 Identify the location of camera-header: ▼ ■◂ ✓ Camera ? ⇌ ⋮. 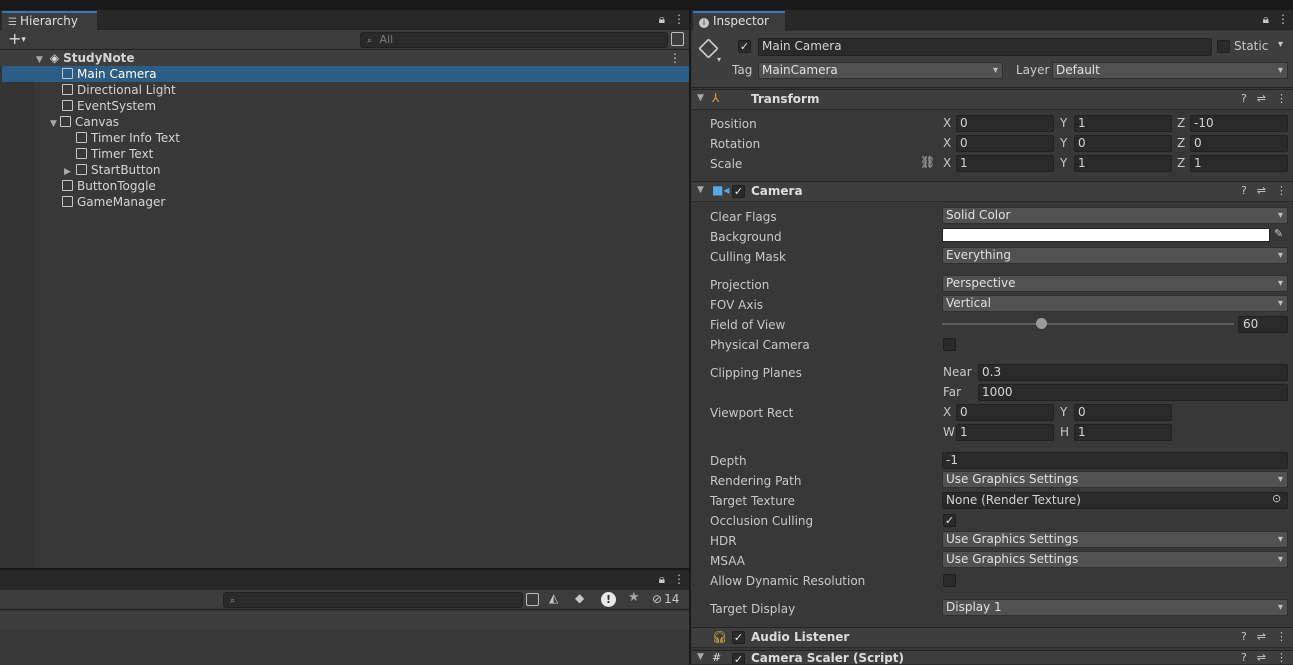
(992, 191).